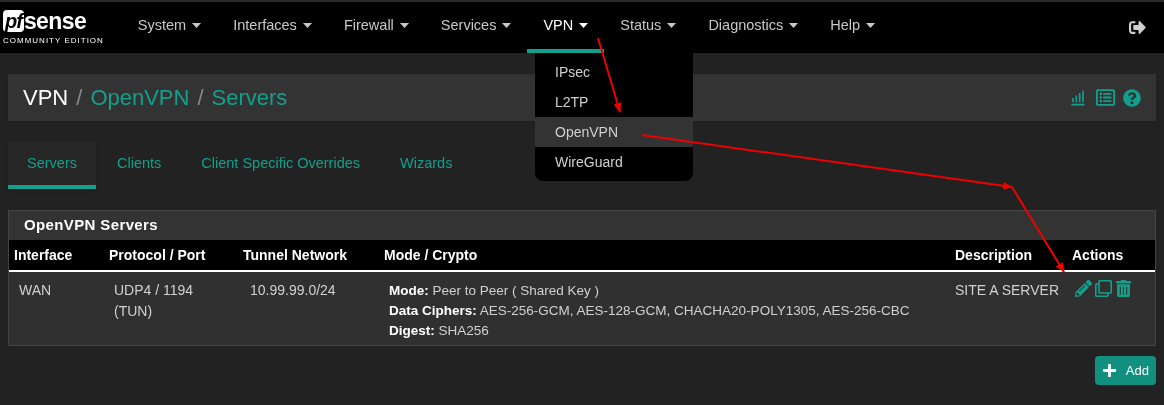  Describe the element at coordinates (426, 165) in the screenshot. I see `tab: Wizards` at that location.